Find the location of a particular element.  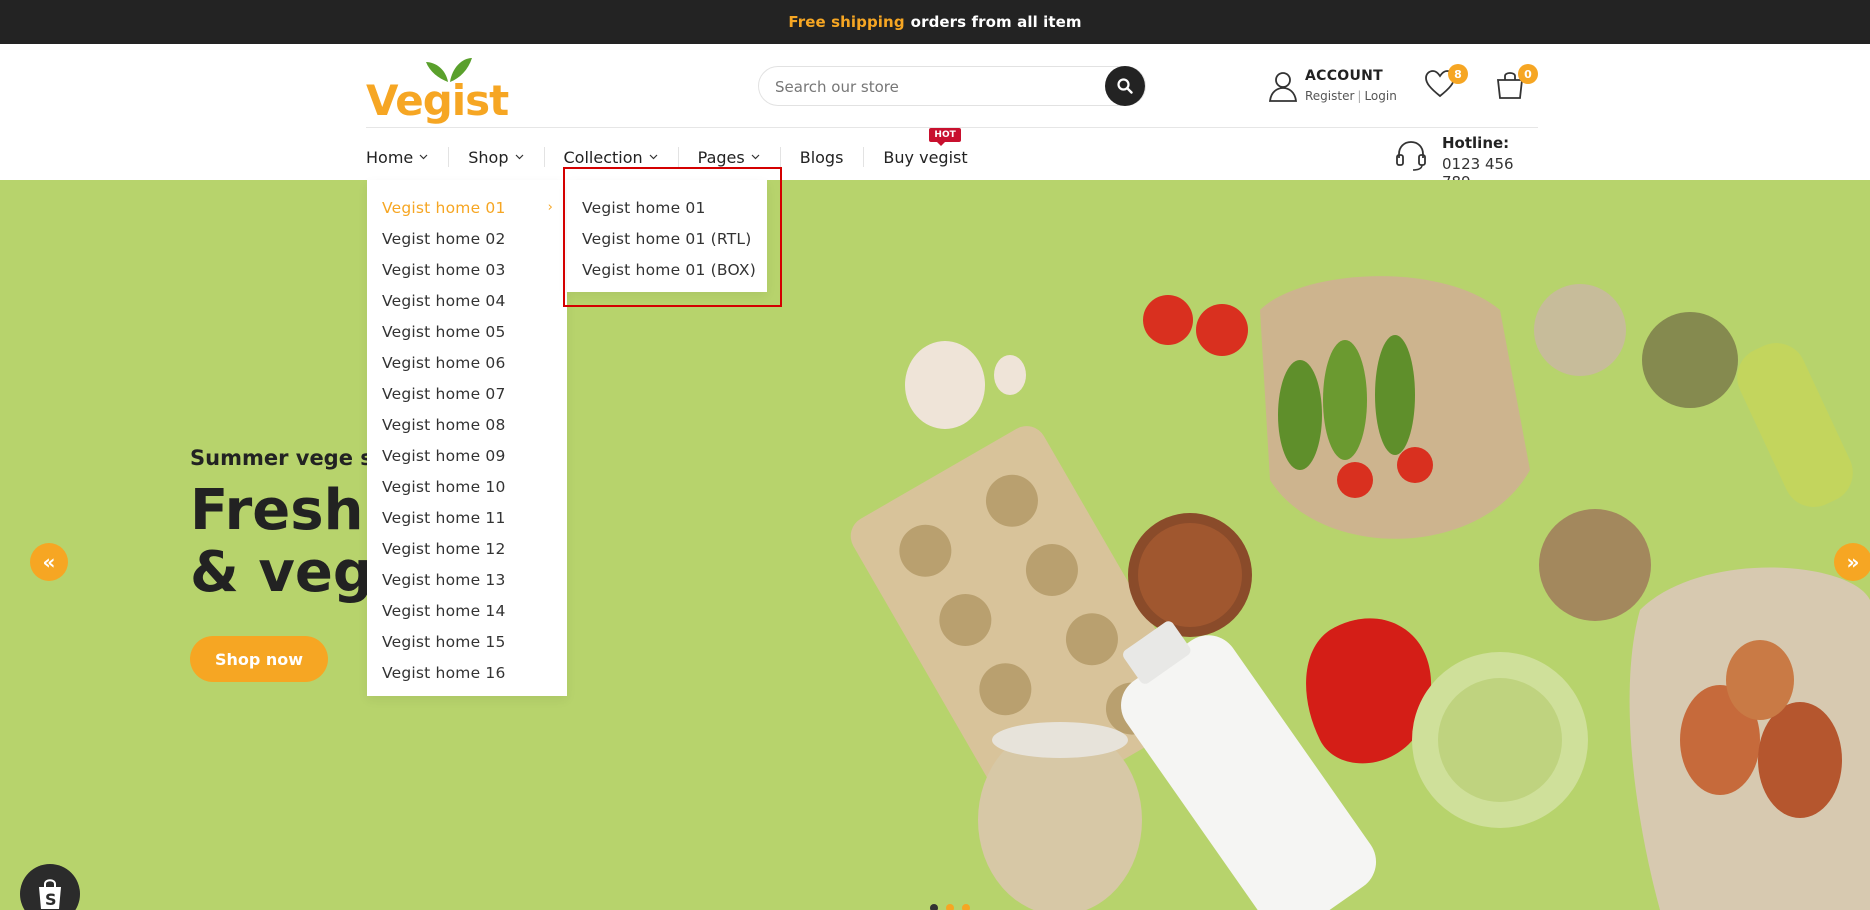

nav-item-pages: Pages is located at coordinates (728, 157).